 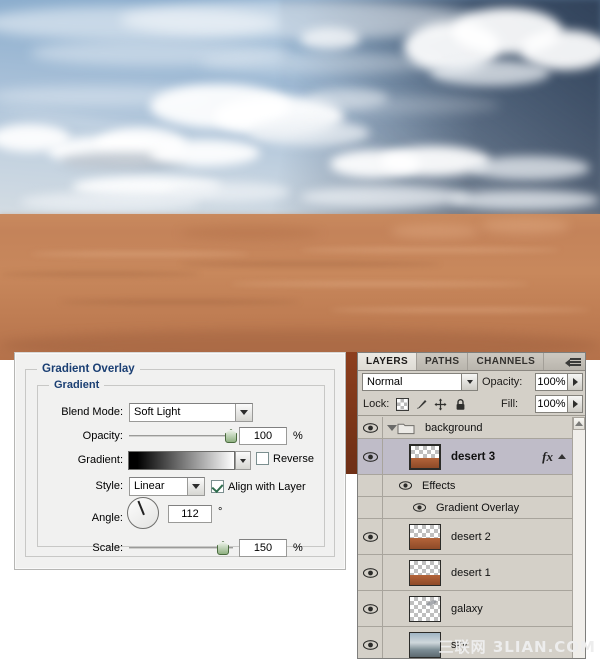 I want to click on effect-name: Gradient Overlay, so click(x=478, y=507).